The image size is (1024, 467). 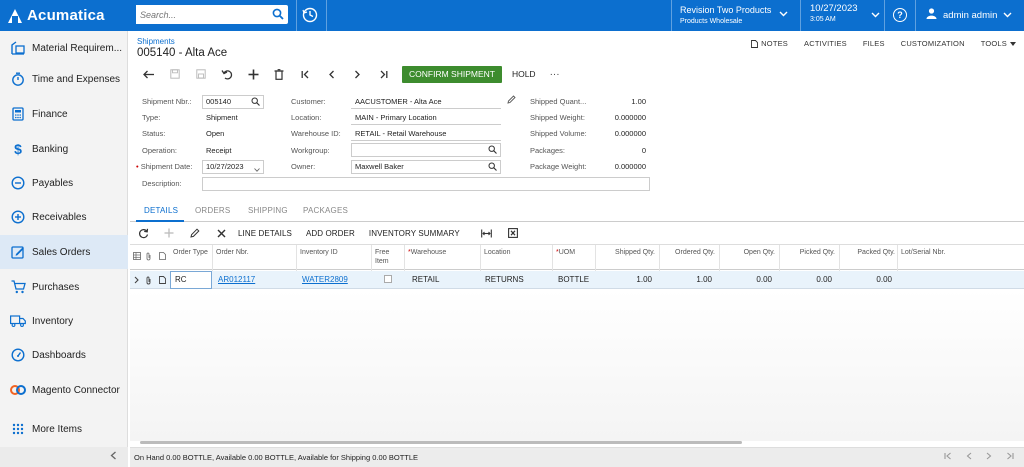 I want to click on user-menu: admin admin, so click(x=969, y=15).